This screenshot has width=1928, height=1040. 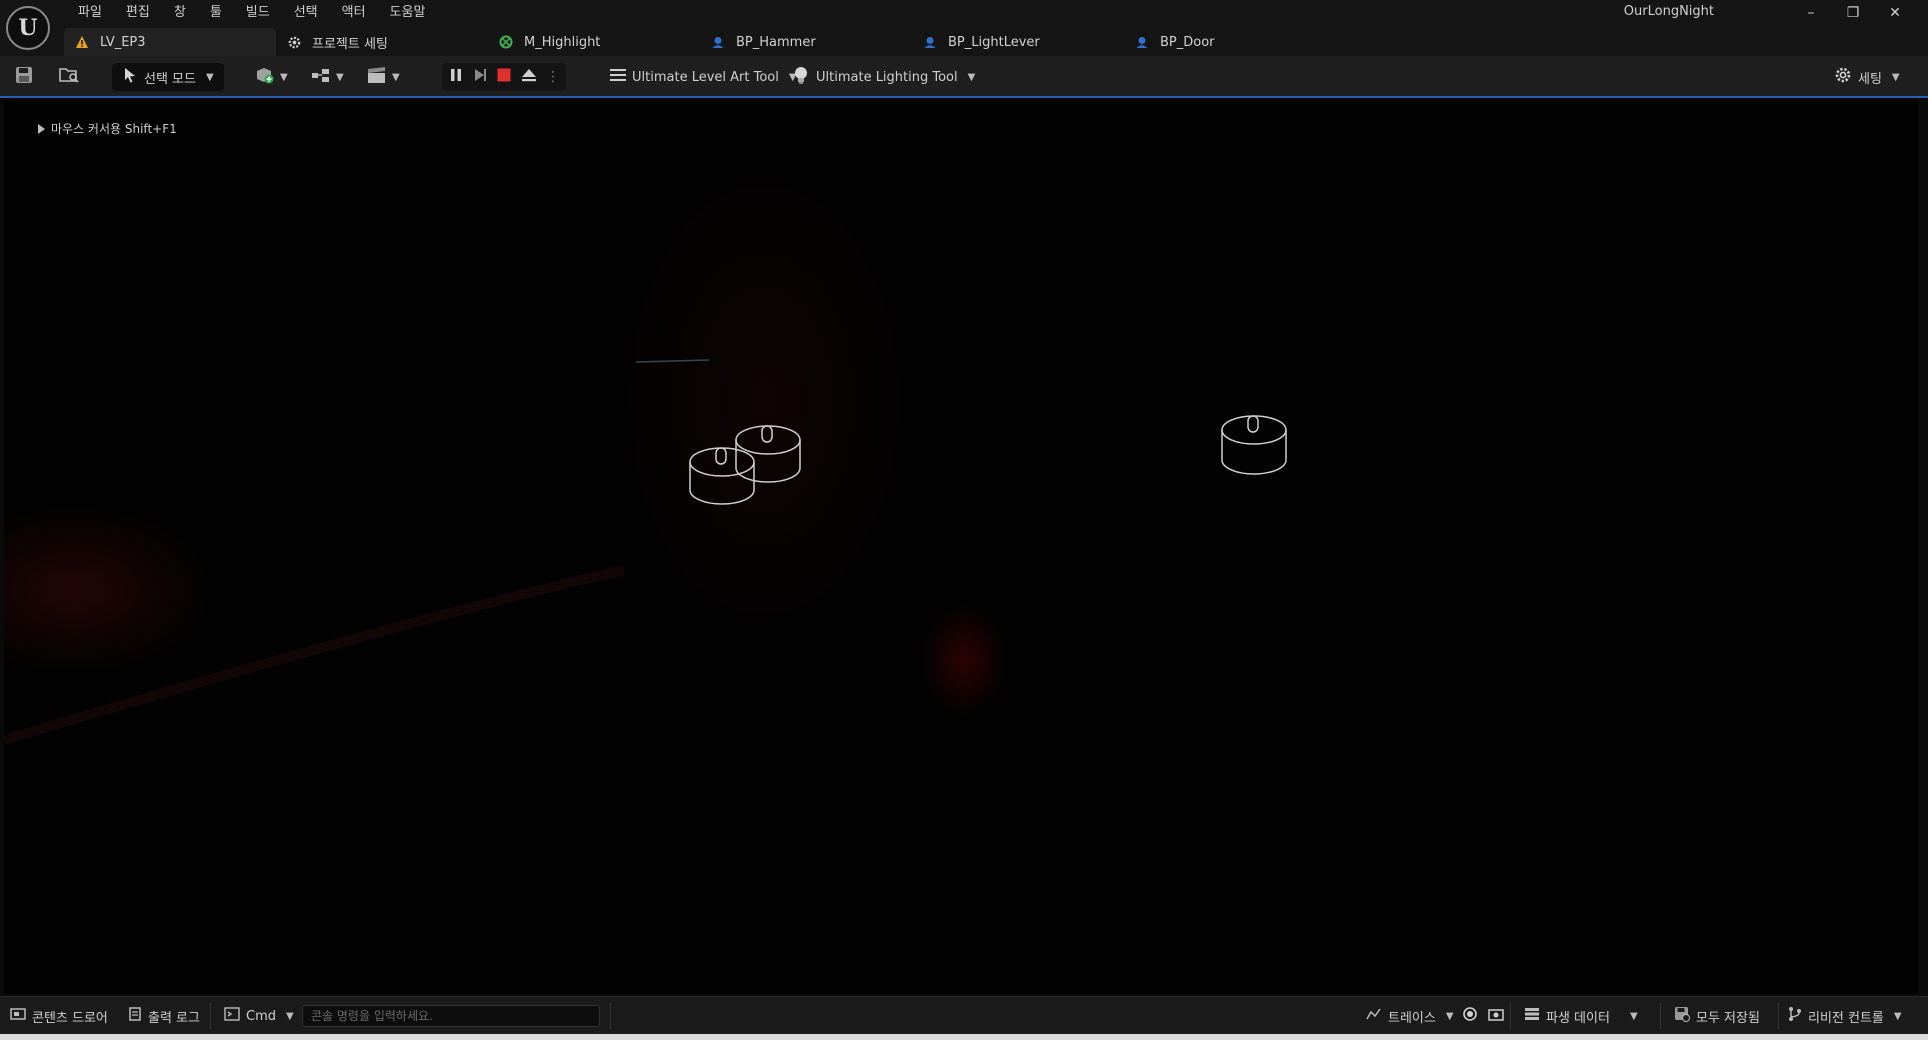 I want to click on save-icon, so click(x=24, y=77).